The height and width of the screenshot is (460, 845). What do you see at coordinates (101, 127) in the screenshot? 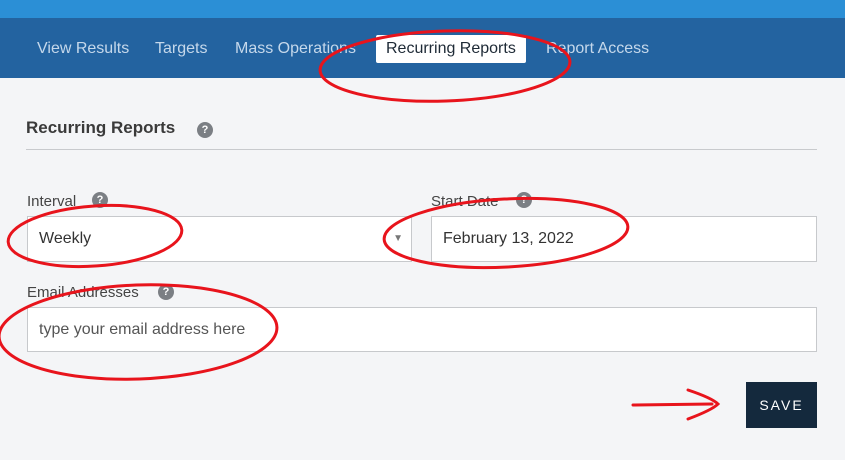
I see `page-title: Recurring Reports` at bounding box center [101, 127].